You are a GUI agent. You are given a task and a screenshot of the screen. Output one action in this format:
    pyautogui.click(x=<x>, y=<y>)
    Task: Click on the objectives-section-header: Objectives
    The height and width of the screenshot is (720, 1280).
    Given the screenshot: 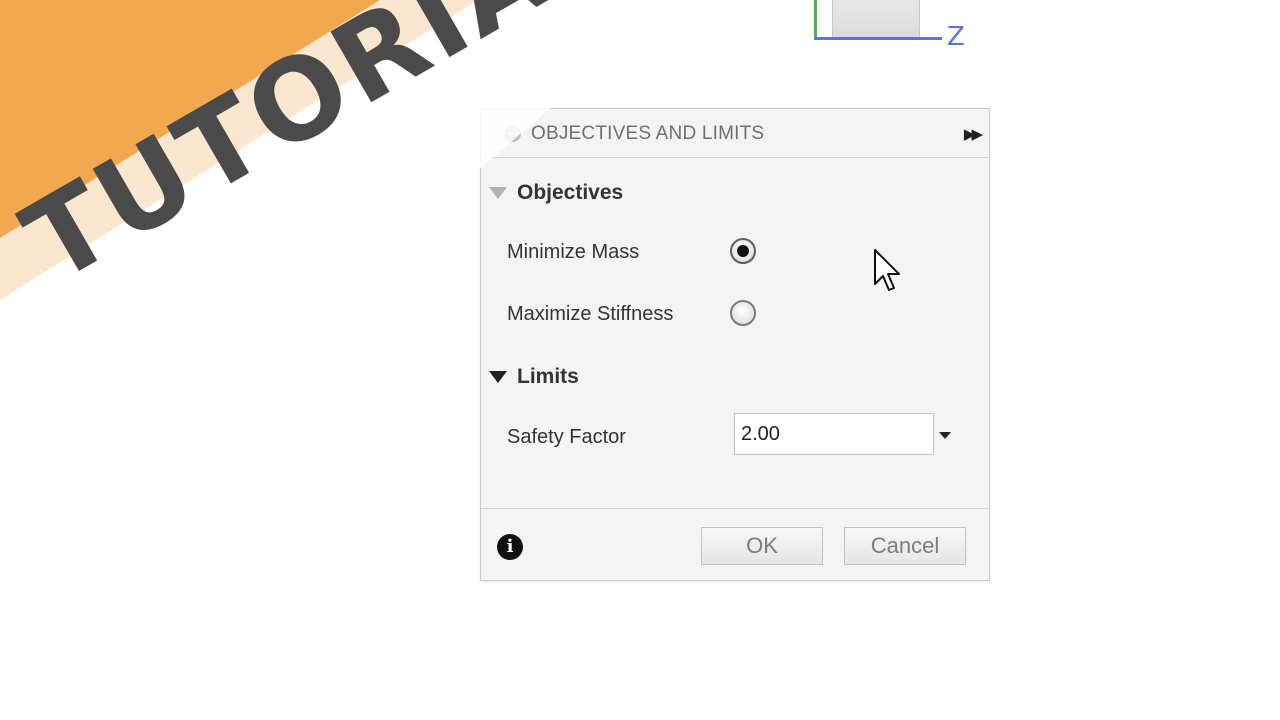 What is the action you would take?
    pyautogui.click(x=556, y=193)
    